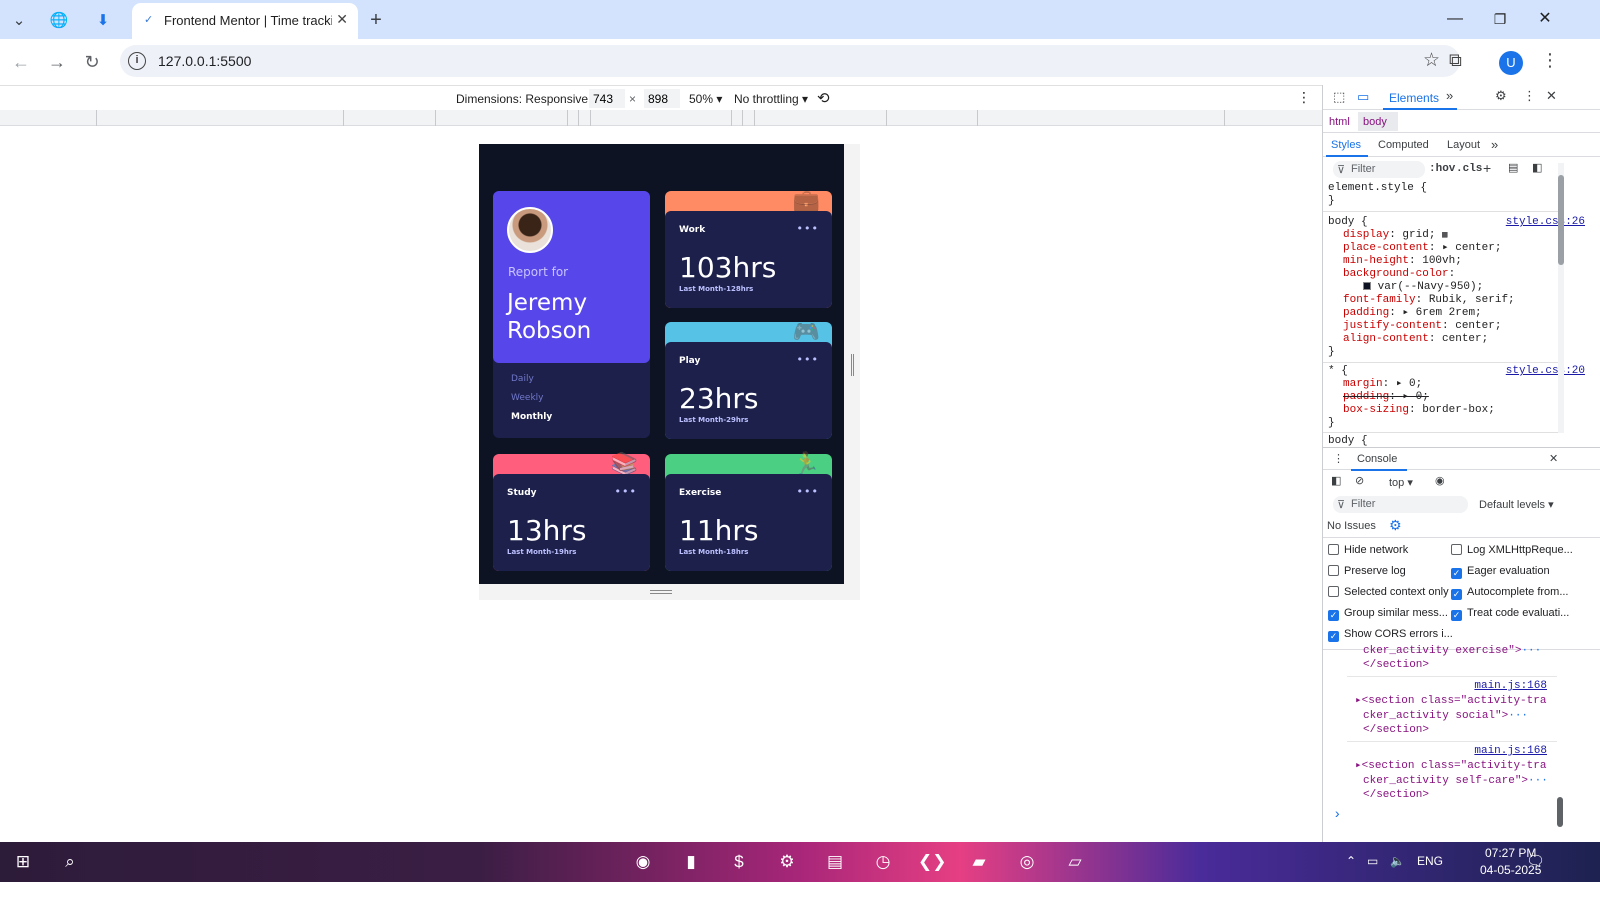 The height and width of the screenshot is (900, 1600). Describe the element at coordinates (1463, 145) in the screenshot. I see `subtab-layout: Layout` at that location.